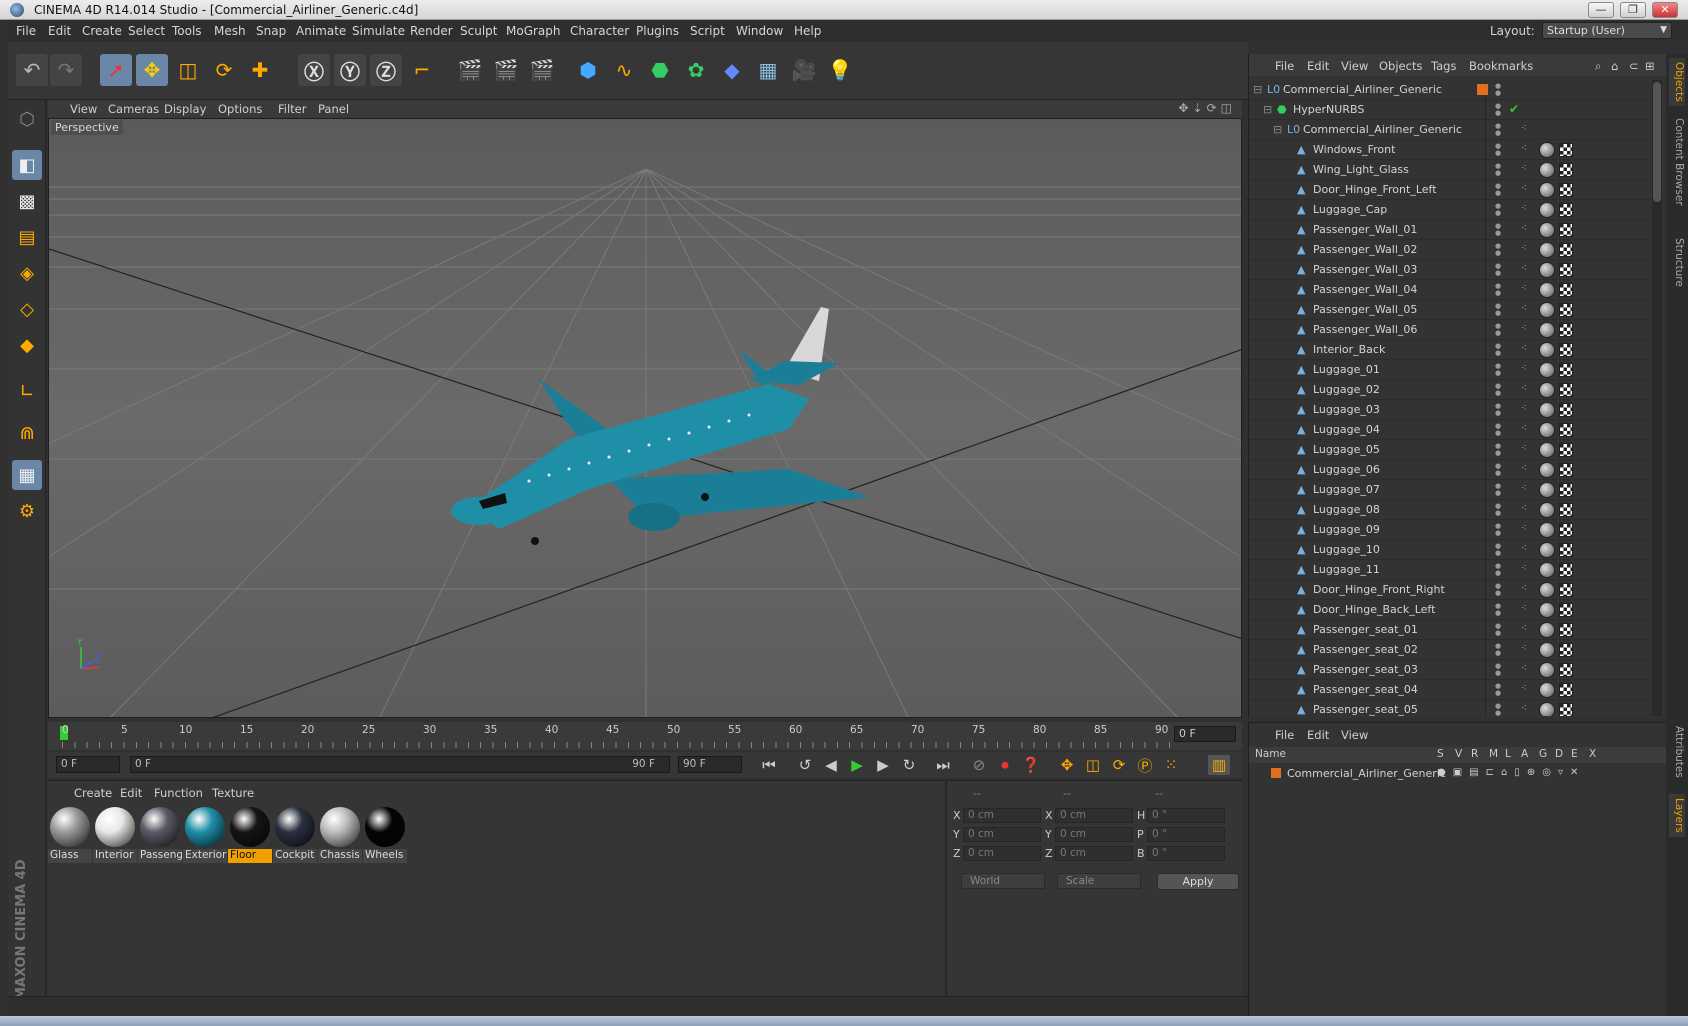 Image resolution: width=1688 pixels, height=1026 pixels. Describe the element at coordinates (1451, 610) in the screenshot. I see `object-row: ▲ Door_Hinge_Back_Left ● ● ⁖` at that location.